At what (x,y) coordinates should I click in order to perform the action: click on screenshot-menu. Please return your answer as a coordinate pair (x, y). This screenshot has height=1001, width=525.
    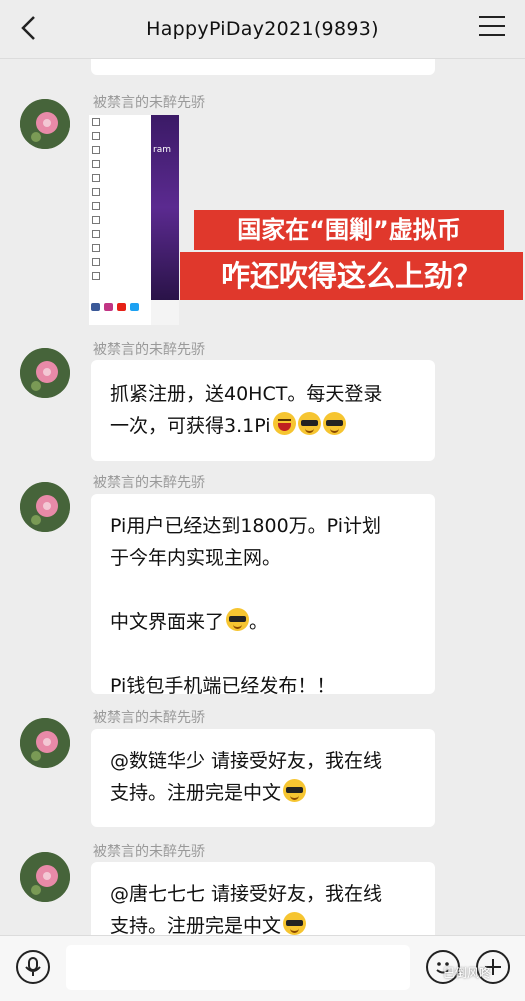
    Looking at the image, I should click on (120, 220).